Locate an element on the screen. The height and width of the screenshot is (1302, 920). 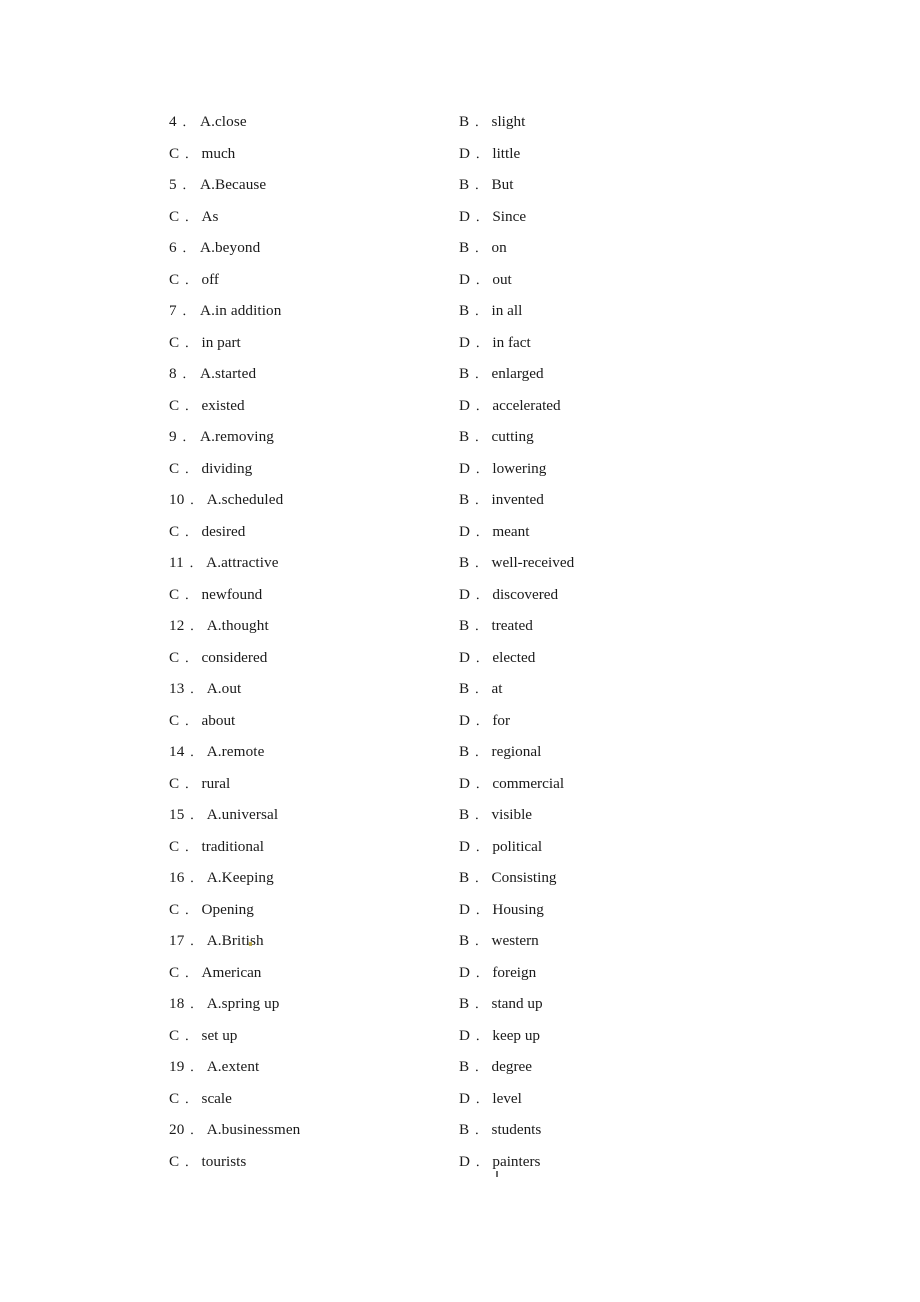
option-b-cell: B﹒ degree is located at coordinates (495, 1067).